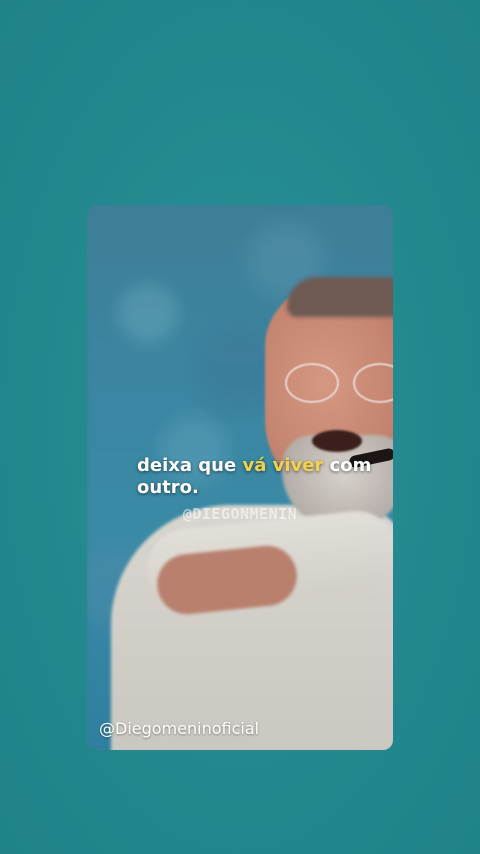 The height and width of the screenshot is (854, 480). Describe the element at coordinates (179, 728) in the screenshot. I see `creator-handle: @Diegomeninoficial` at that location.